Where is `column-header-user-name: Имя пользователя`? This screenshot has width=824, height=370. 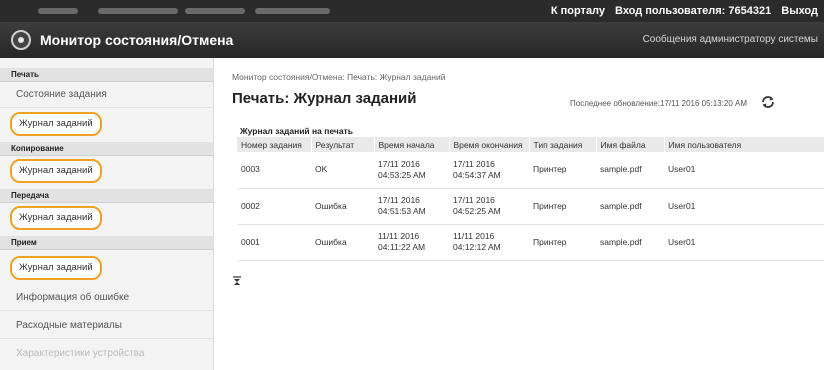
column-header-user-name: Имя пользователя is located at coordinates (744, 144).